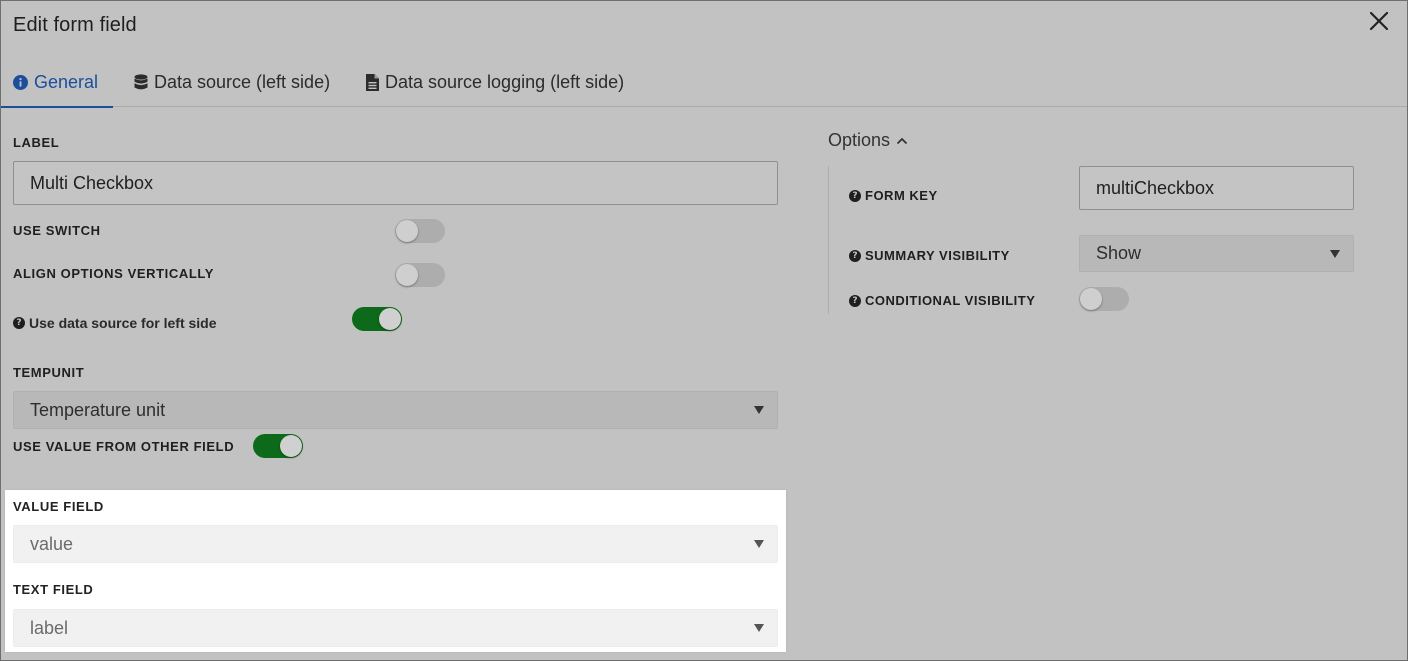 The width and height of the screenshot is (1408, 661). I want to click on text-field-value: label, so click(49, 627).